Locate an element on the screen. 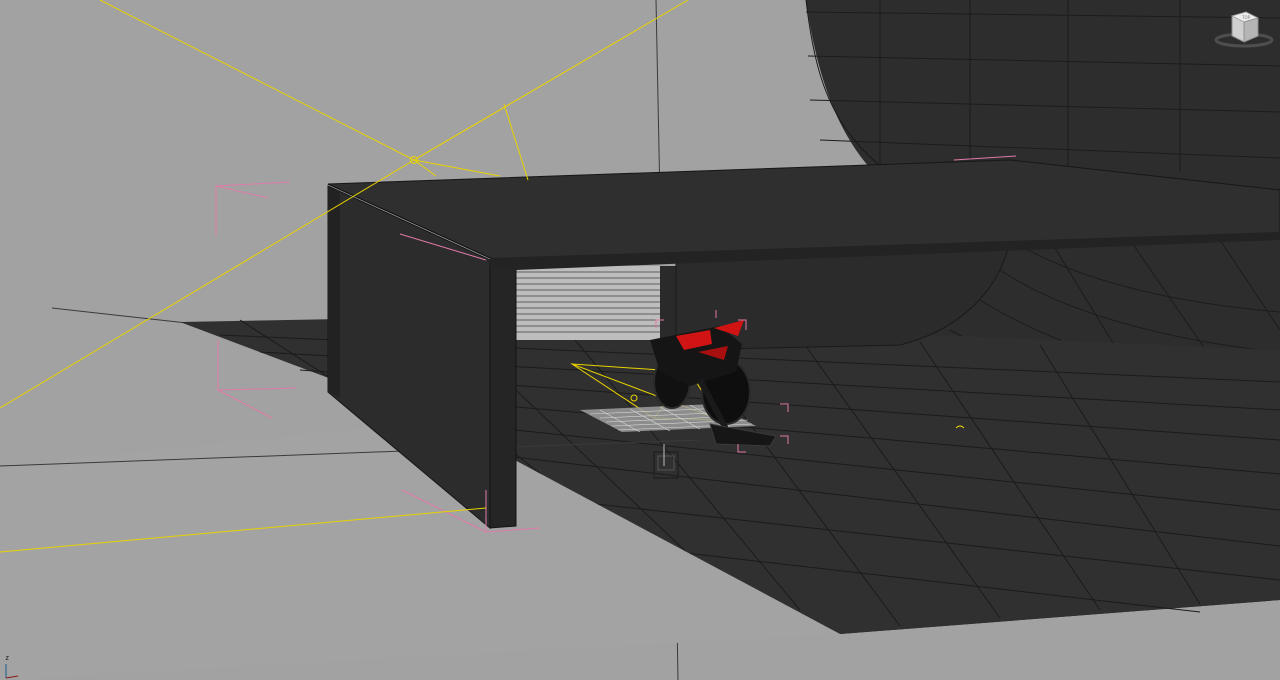 The height and width of the screenshot is (680, 1280). axis-z-label: z is located at coordinates (7, 658).